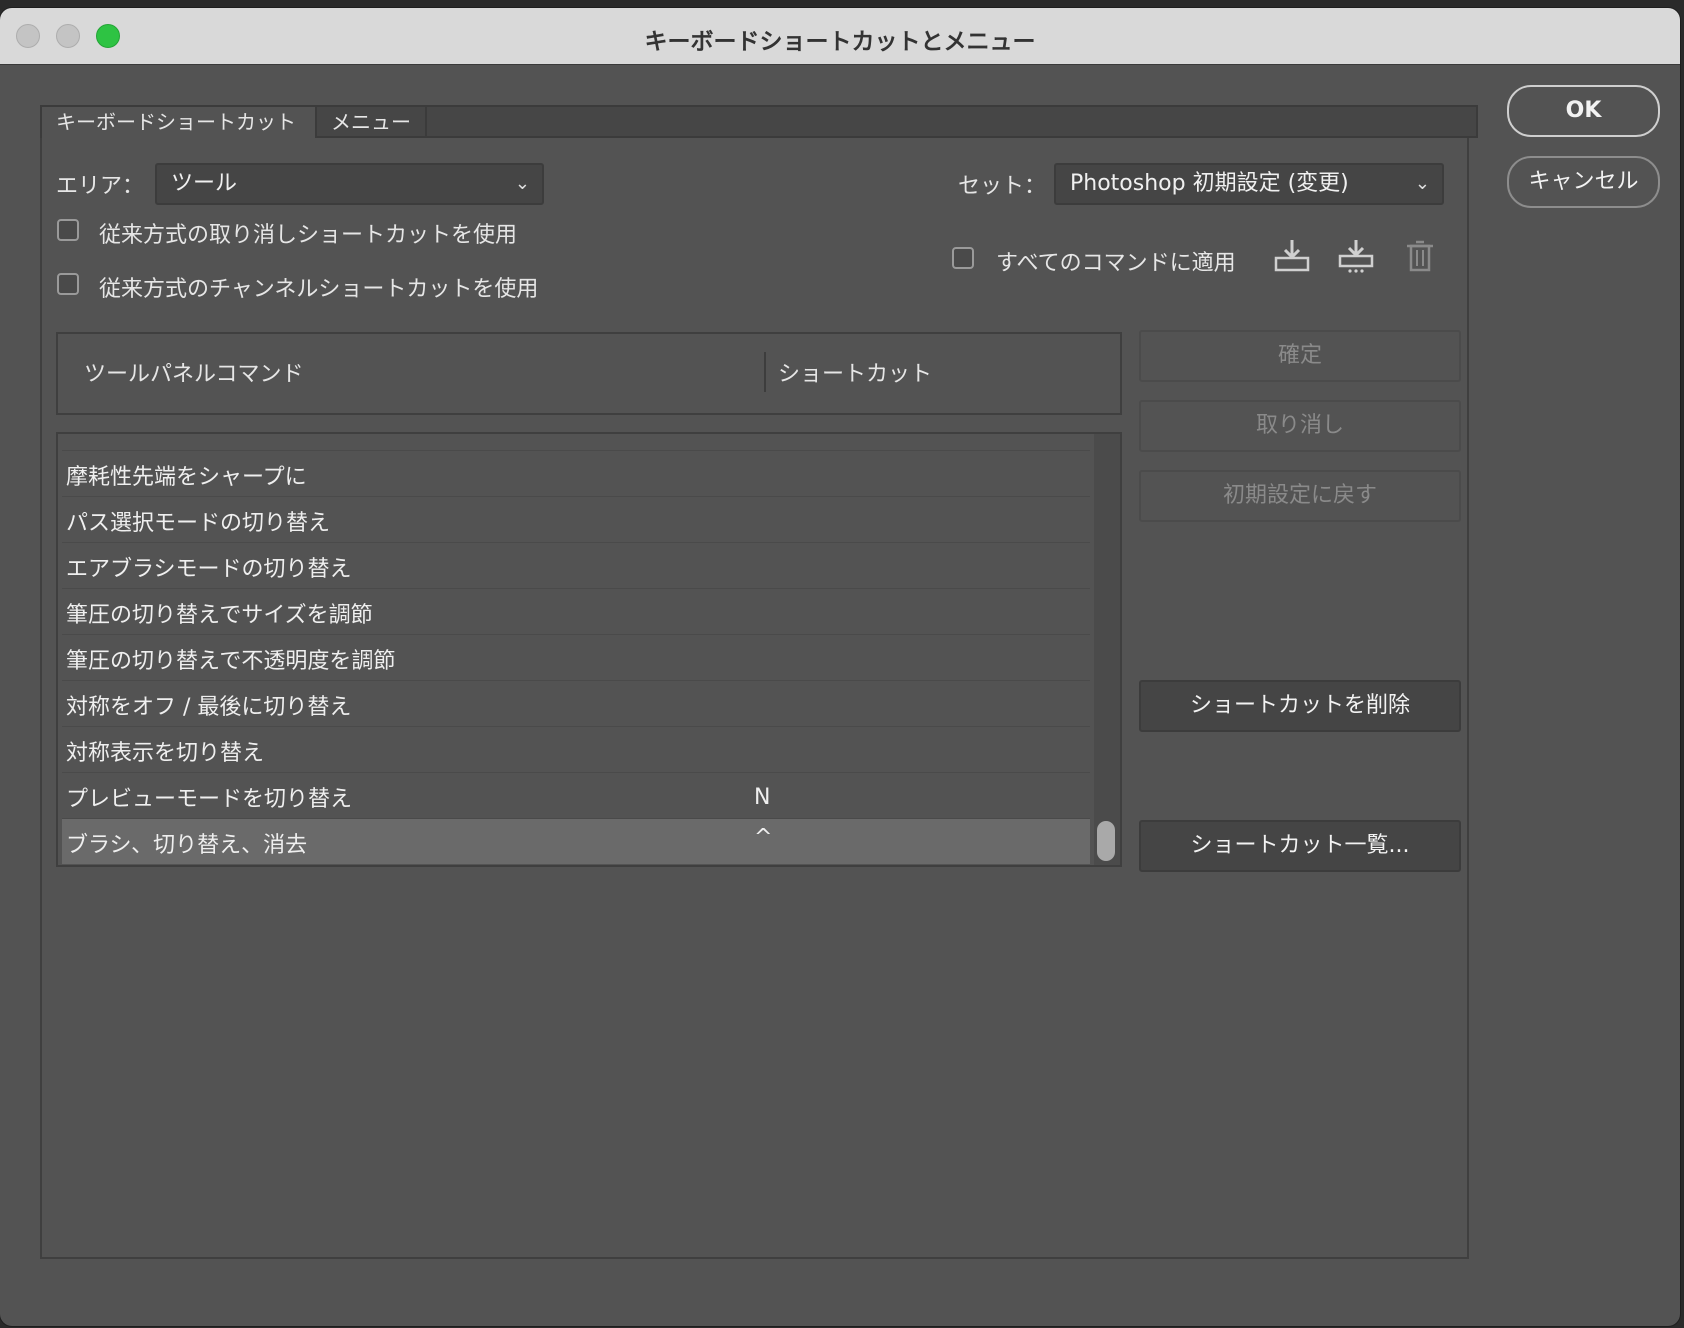 Image resolution: width=1684 pixels, height=1328 pixels. What do you see at coordinates (209, 799) in the screenshot?
I see `row-command: プレビューモードを切り替え` at bounding box center [209, 799].